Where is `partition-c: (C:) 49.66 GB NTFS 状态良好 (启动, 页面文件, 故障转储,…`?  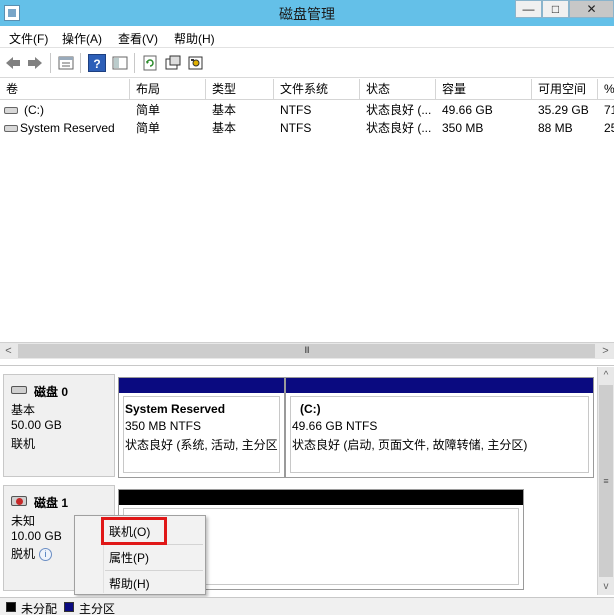 partition-c: (C:) 49.66 GB NTFS 状态良好 (启动, 页面文件, 故障转储,… is located at coordinates (439, 427).